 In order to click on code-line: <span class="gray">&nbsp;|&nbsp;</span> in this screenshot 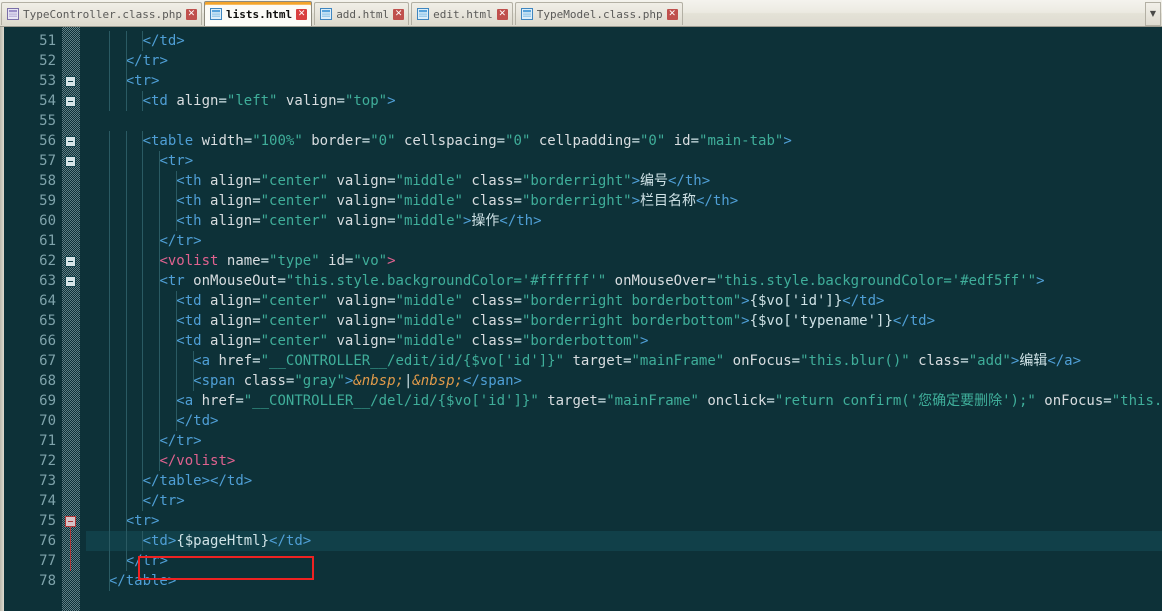, I will do `click(624, 381)`.